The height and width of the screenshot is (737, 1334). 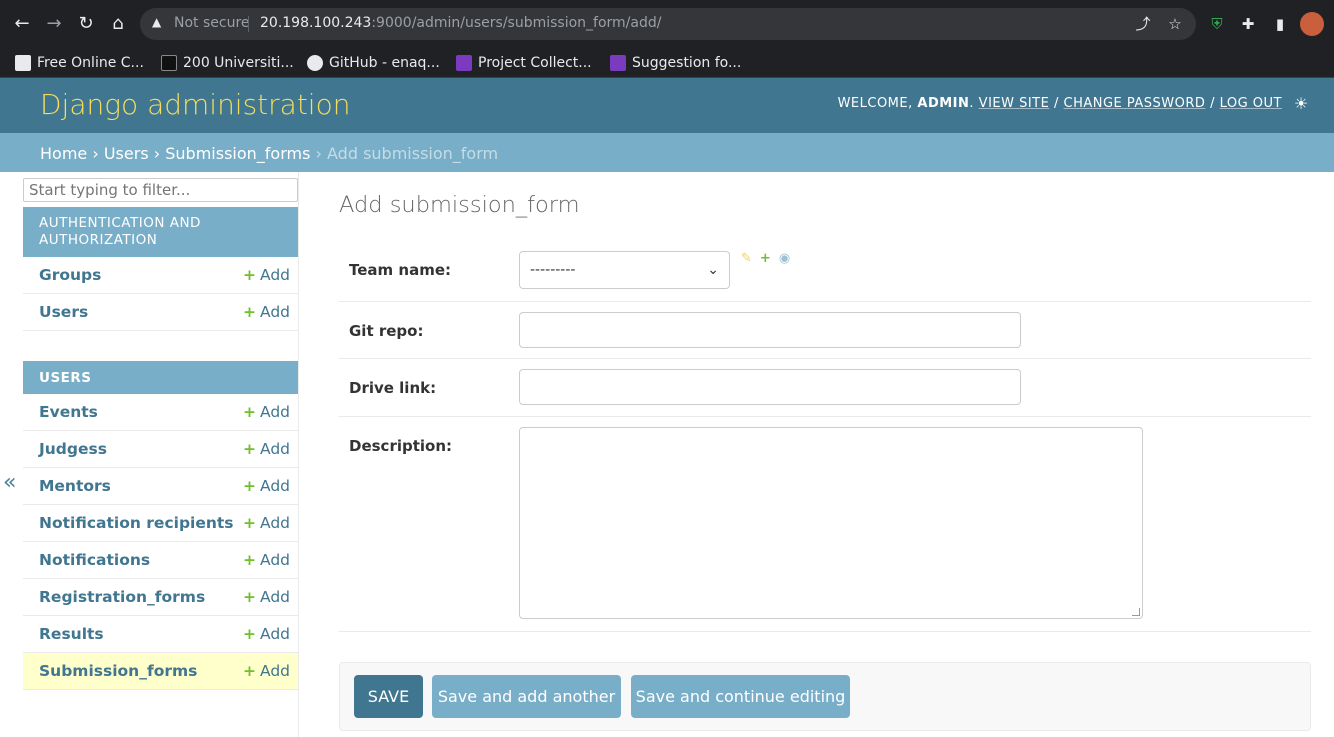 What do you see at coordinates (1280, 24) in the screenshot?
I see `side-panel-icon: ▮` at bounding box center [1280, 24].